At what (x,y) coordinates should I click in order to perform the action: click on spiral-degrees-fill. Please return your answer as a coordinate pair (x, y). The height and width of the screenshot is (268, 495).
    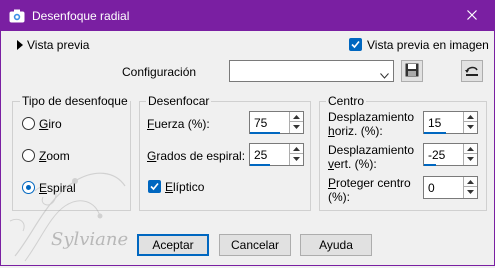
    Looking at the image, I should click on (260, 165).